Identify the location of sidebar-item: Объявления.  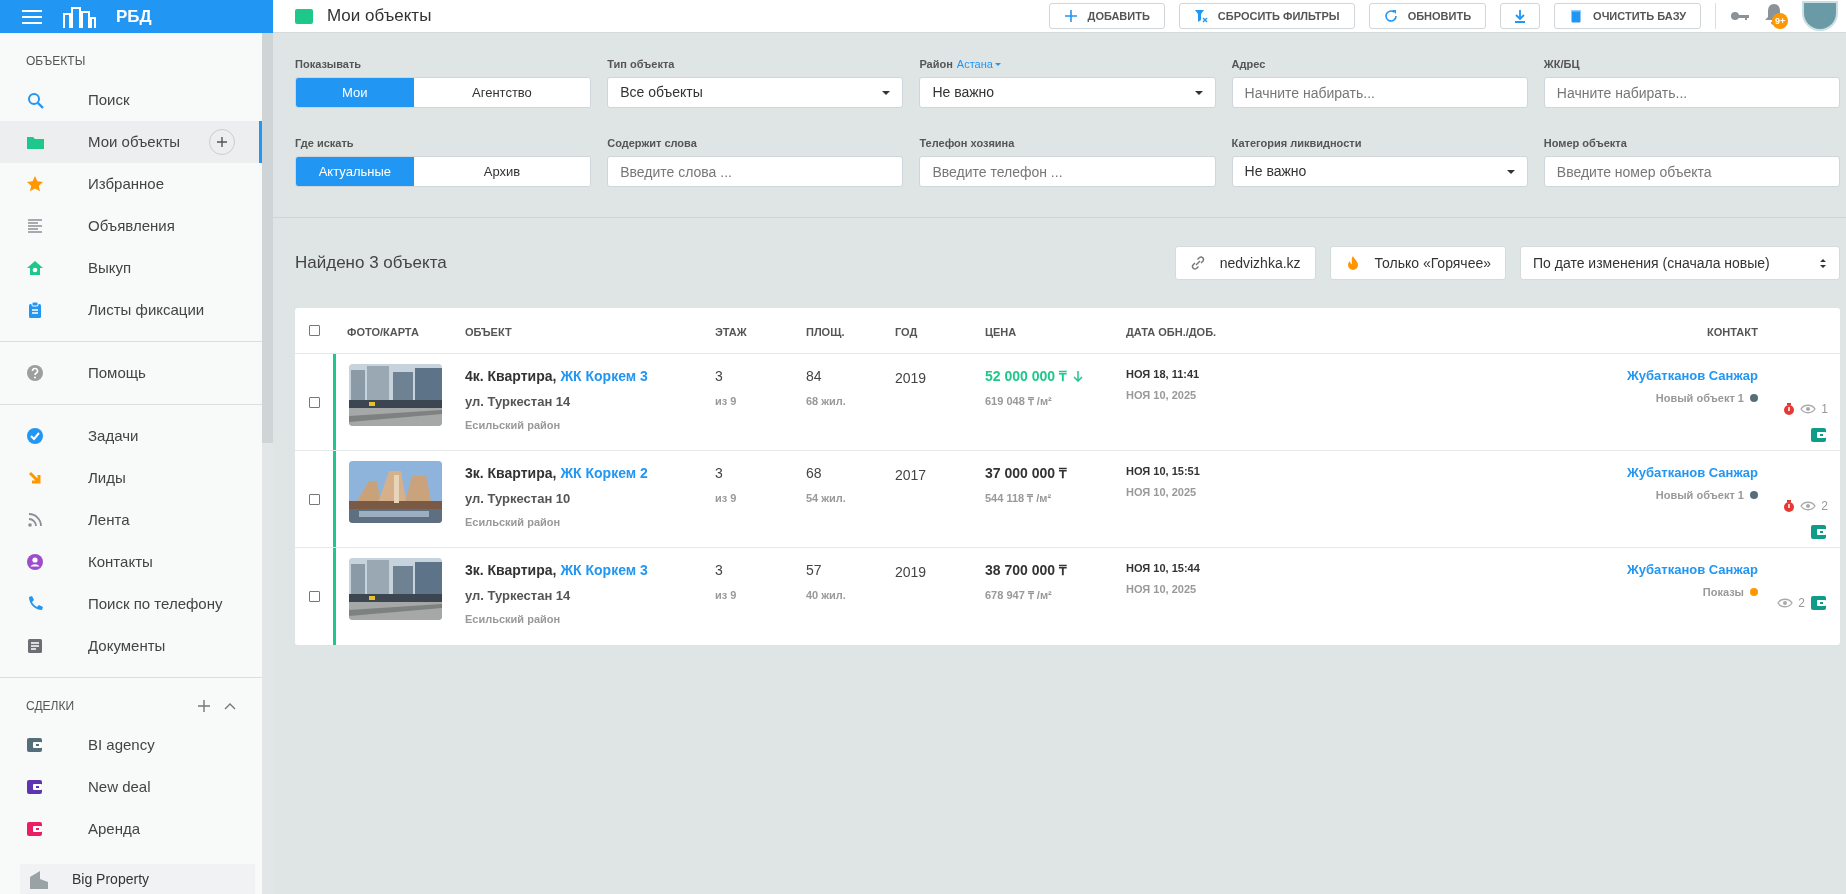
(131, 226).